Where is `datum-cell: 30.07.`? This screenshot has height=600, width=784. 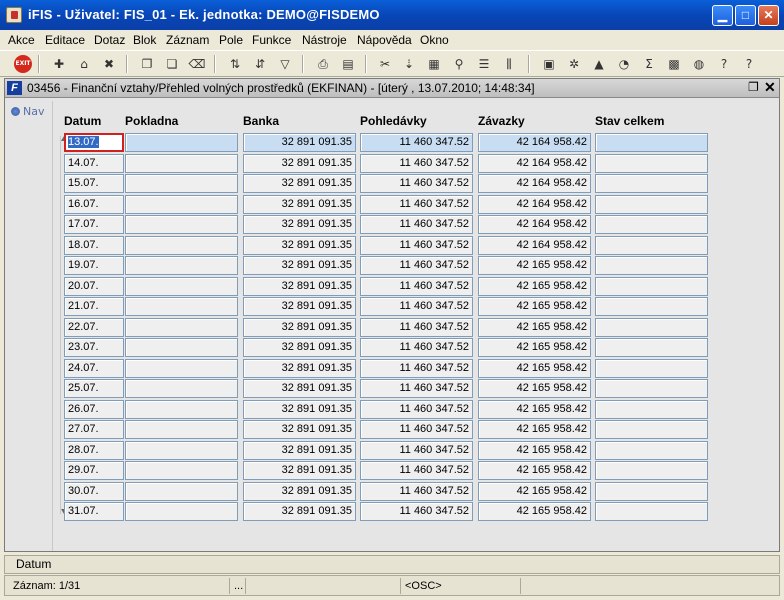 datum-cell: 30.07. is located at coordinates (94, 491).